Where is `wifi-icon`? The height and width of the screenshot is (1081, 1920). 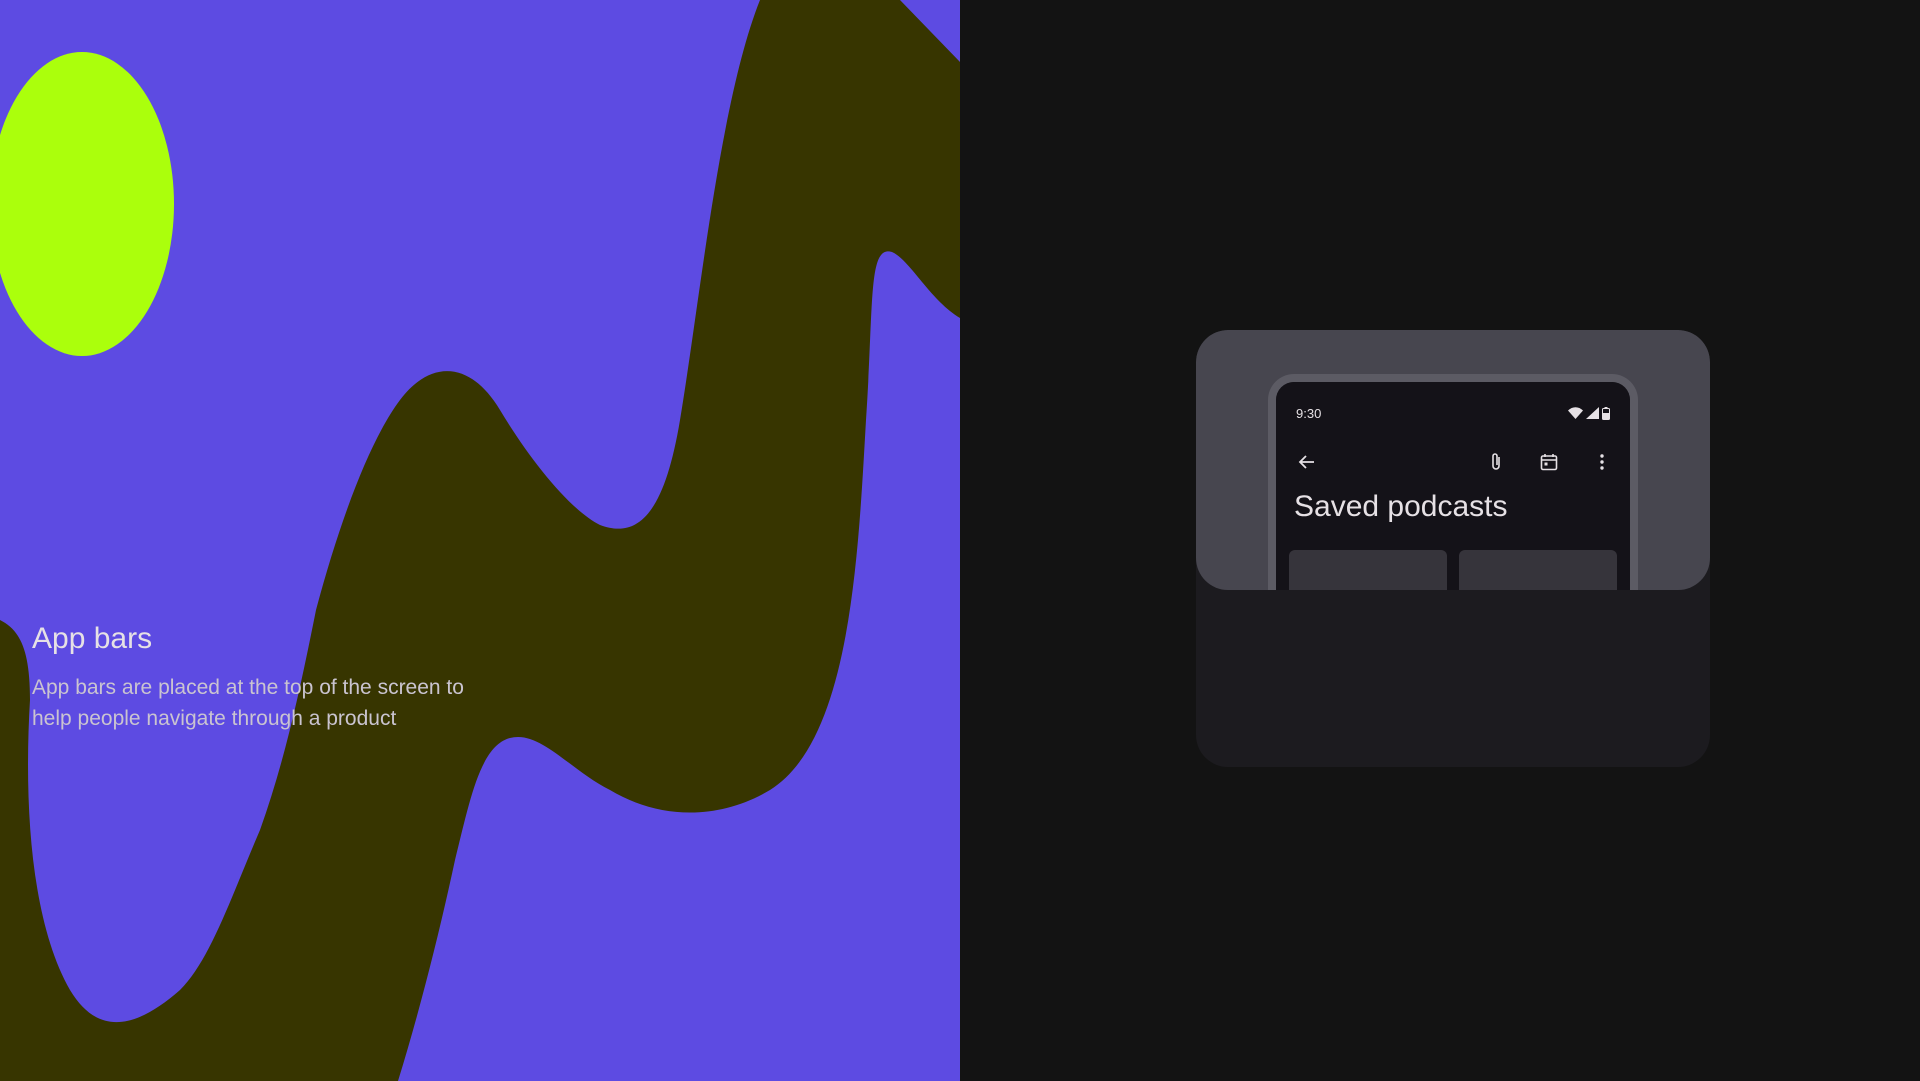 wifi-icon is located at coordinates (1575, 413).